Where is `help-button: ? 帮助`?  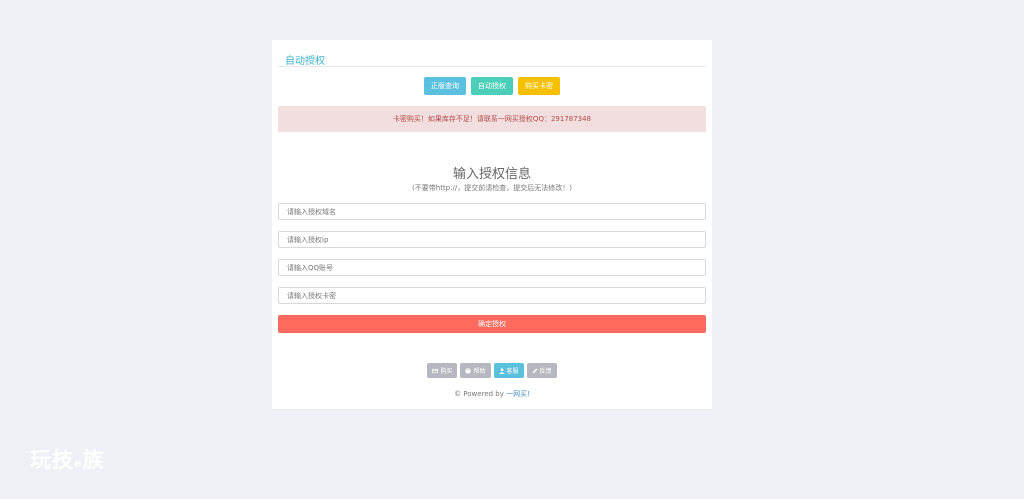
help-button: ? 帮助 is located at coordinates (475, 370).